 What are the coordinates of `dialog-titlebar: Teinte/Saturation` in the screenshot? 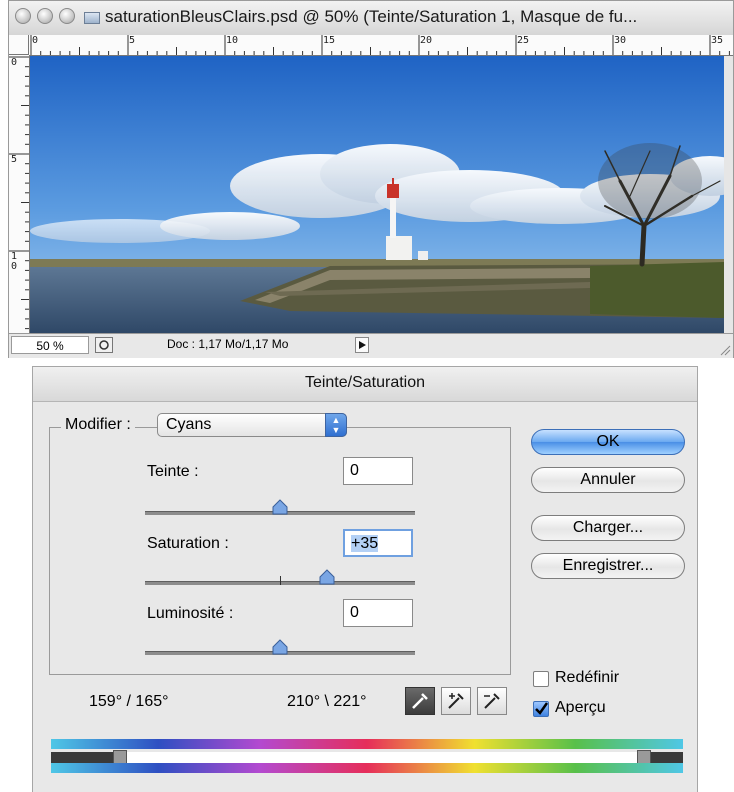 It's located at (365, 384).